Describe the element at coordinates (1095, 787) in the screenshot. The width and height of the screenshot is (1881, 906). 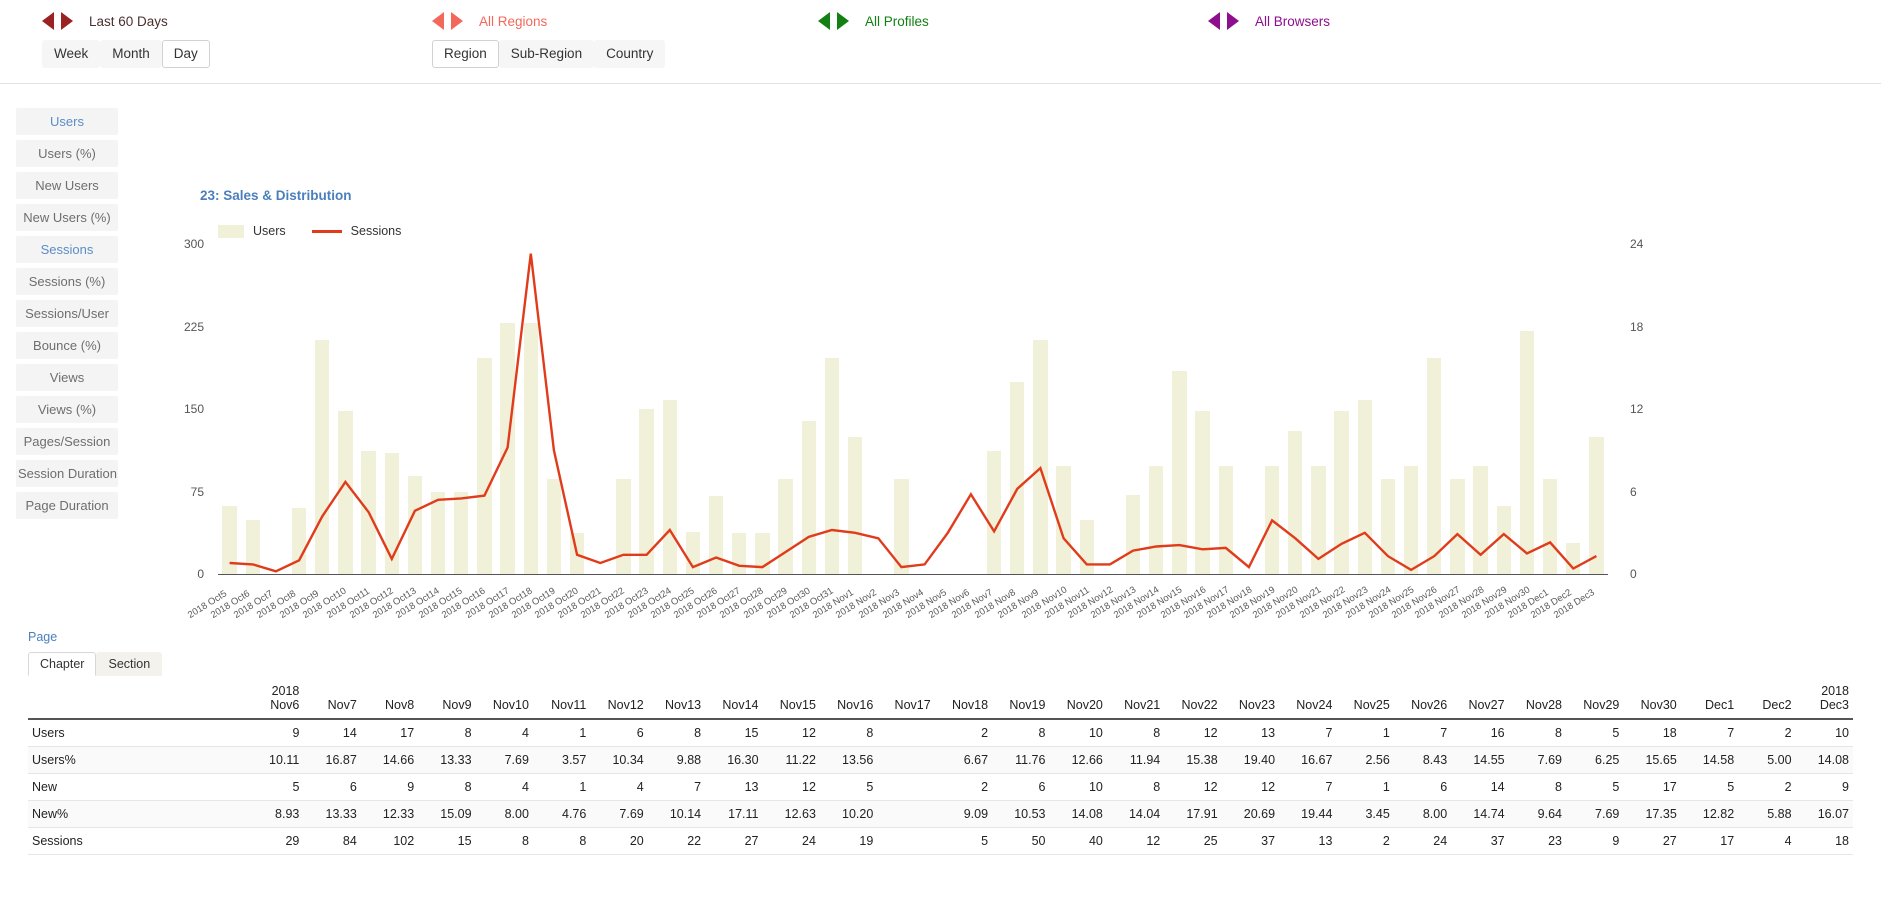
I see `table-cell: 10` at that location.